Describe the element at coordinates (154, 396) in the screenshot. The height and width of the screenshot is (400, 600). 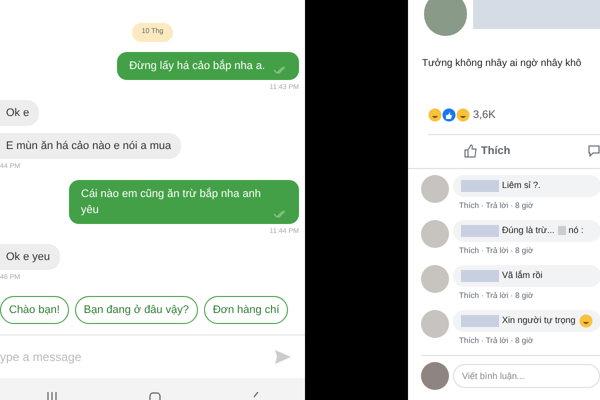
I see `home-icon` at that location.